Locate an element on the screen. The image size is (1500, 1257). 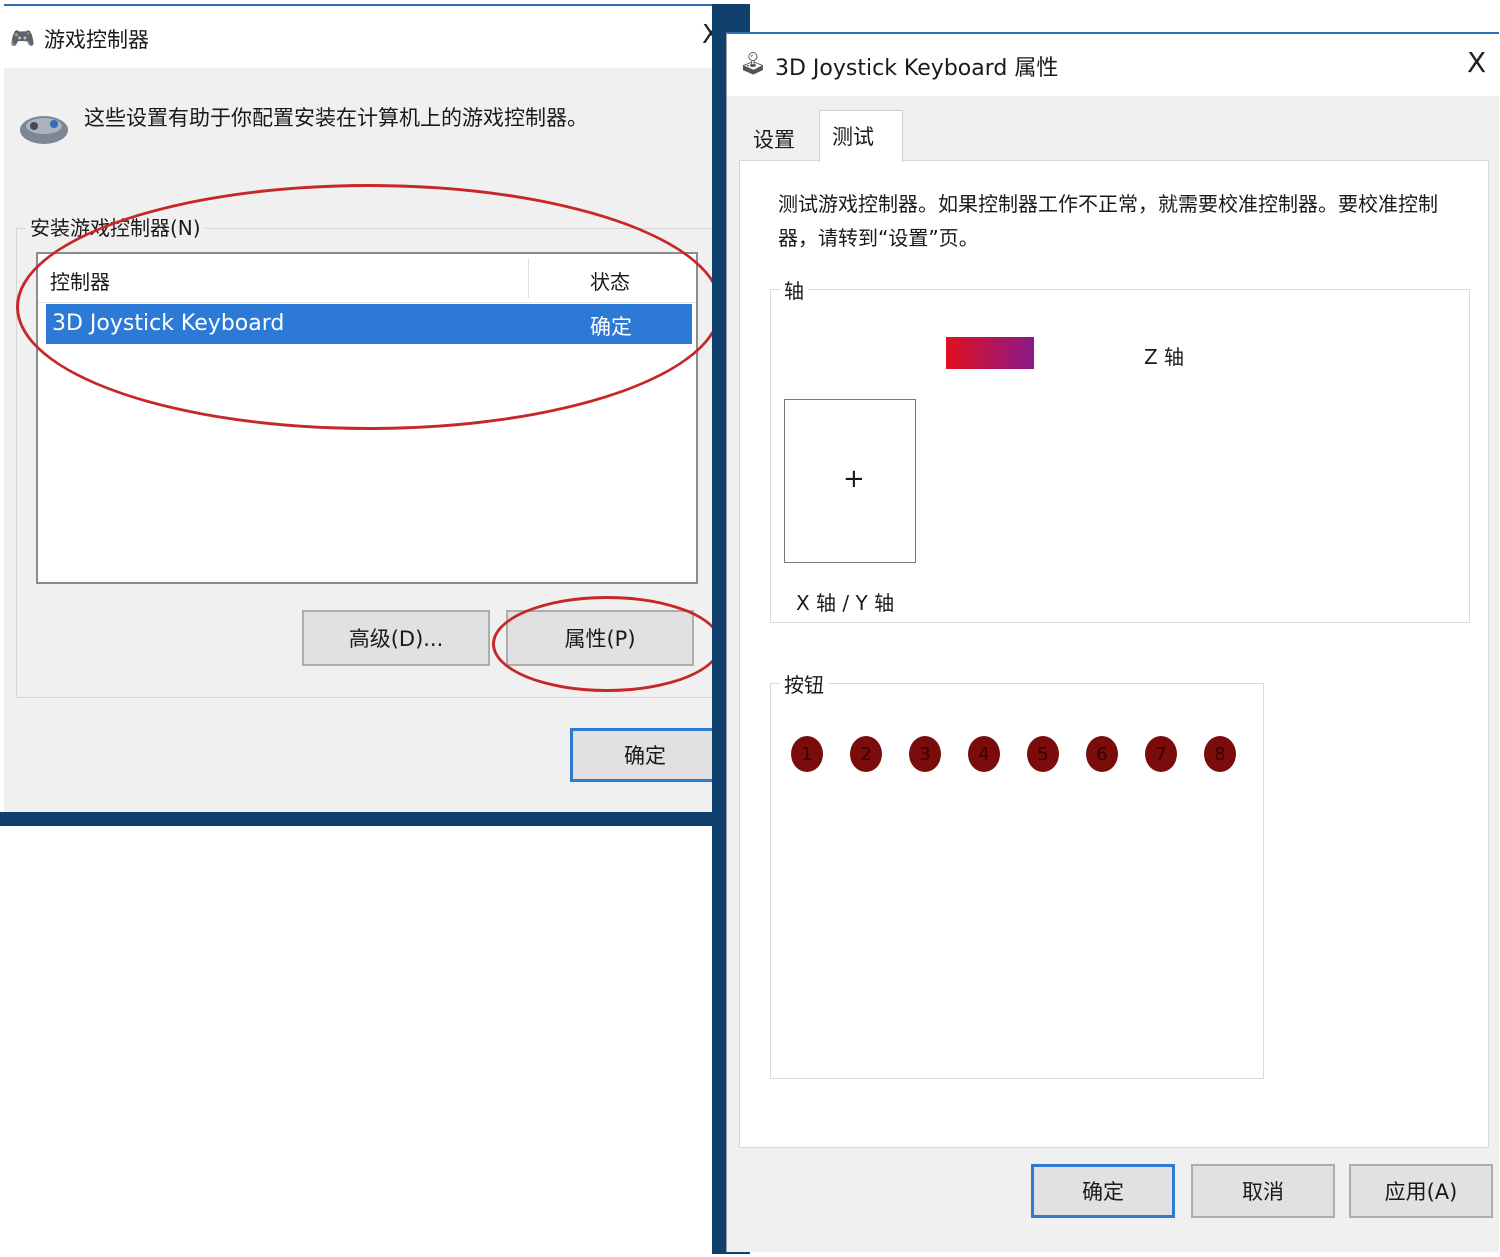
properties-button: 属性(P) is located at coordinates (600, 638).